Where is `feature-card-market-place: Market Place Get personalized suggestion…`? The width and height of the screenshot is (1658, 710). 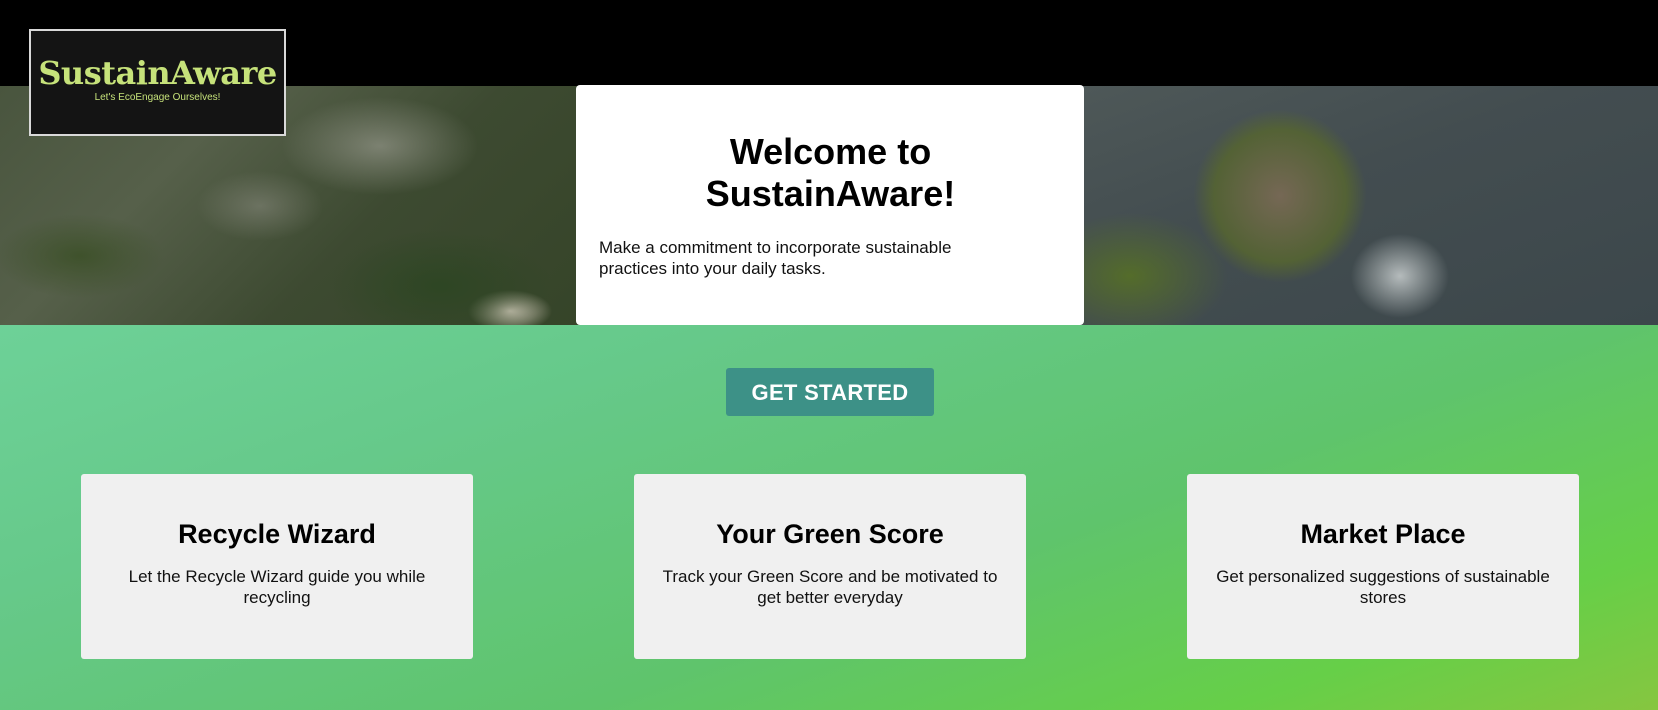 feature-card-market-place: Market Place Get personalized suggestion… is located at coordinates (1383, 566).